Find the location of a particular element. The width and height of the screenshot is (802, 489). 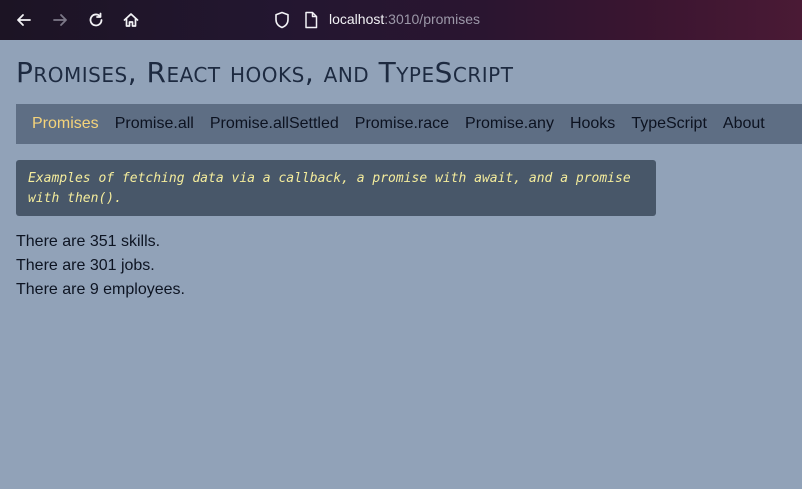

url-path: :3010/promises is located at coordinates (432, 19).